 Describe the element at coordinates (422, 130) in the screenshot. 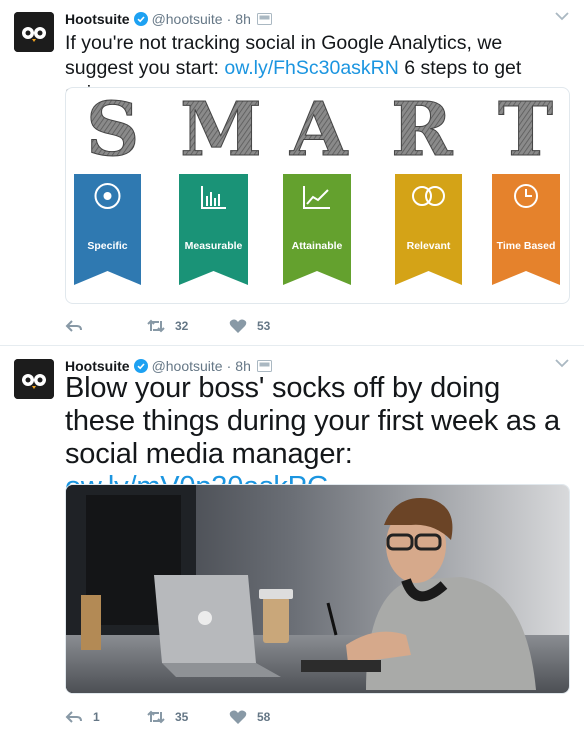

I see `letter-r: R` at that location.